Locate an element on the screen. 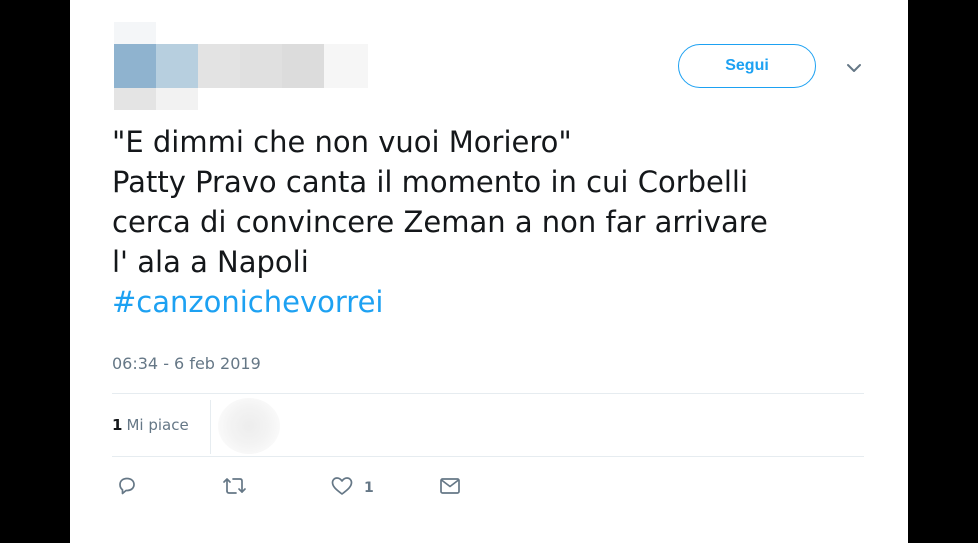 The image size is (978, 543). direct-message-button is located at coordinates (450, 488).